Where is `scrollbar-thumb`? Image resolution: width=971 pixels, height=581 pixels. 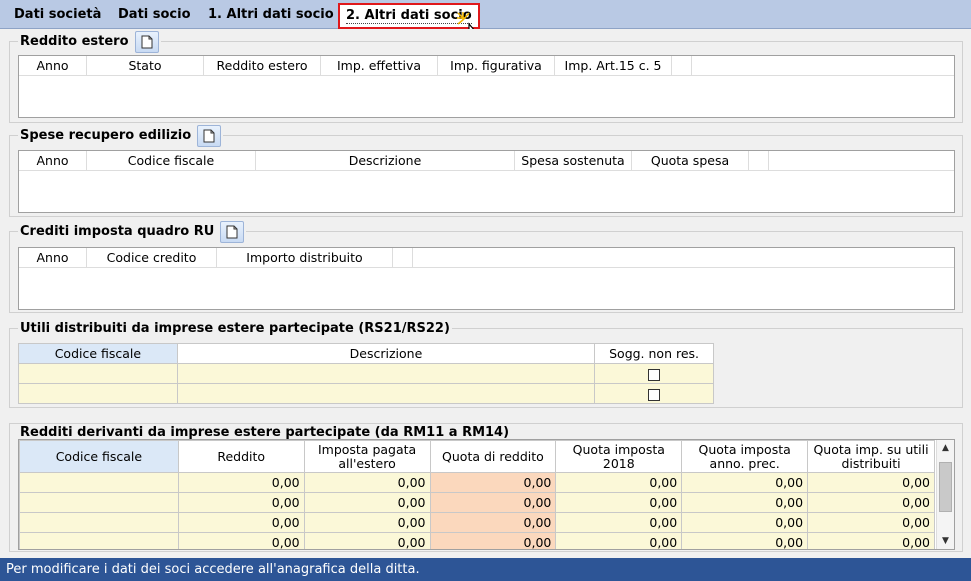 scrollbar-thumb is located at coordinates (945, 487).